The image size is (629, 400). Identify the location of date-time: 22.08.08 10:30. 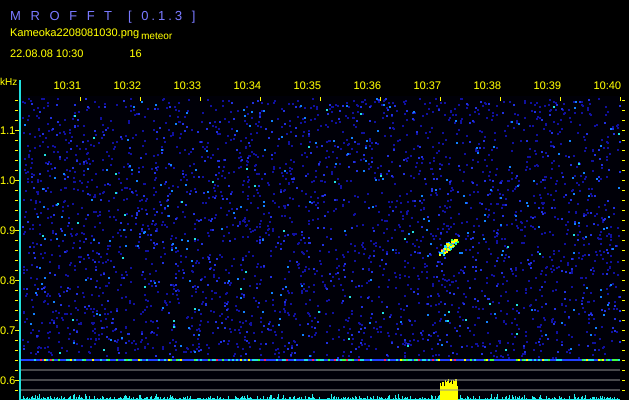
(47, 54).